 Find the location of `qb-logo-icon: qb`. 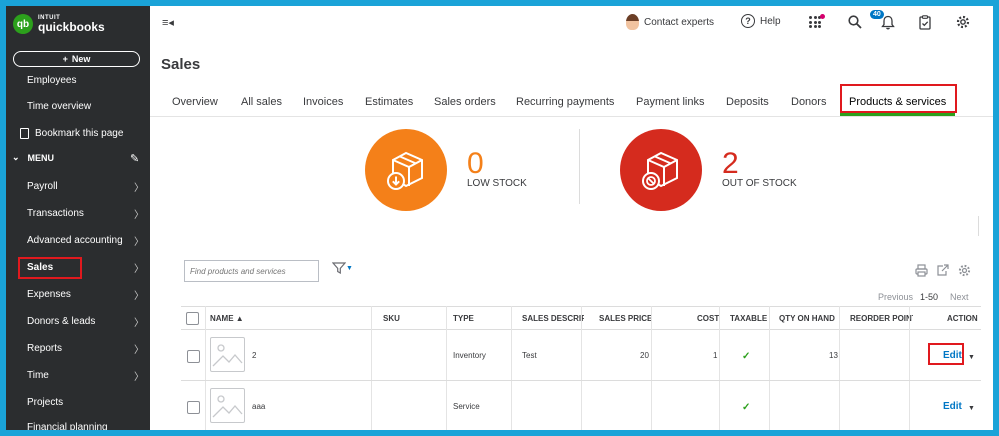

qb-logo-icon: qb is located at coordinates (23, 24).